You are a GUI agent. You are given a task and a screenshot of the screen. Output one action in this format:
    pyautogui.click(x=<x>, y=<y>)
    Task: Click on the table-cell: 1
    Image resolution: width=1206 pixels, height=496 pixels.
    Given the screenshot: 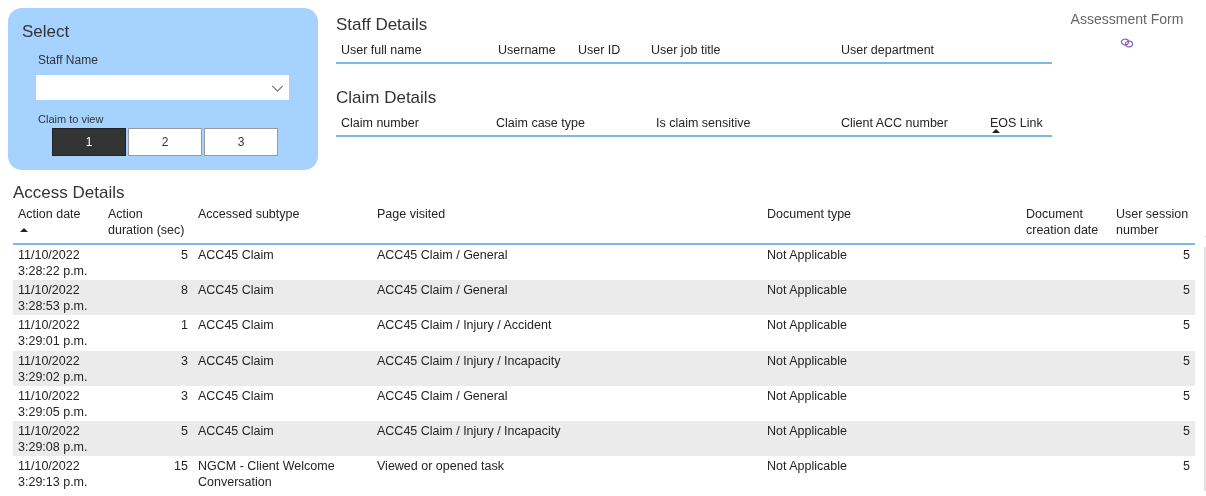 What is the action you would take?
    pyautogui.click(x=184, y=325)
    